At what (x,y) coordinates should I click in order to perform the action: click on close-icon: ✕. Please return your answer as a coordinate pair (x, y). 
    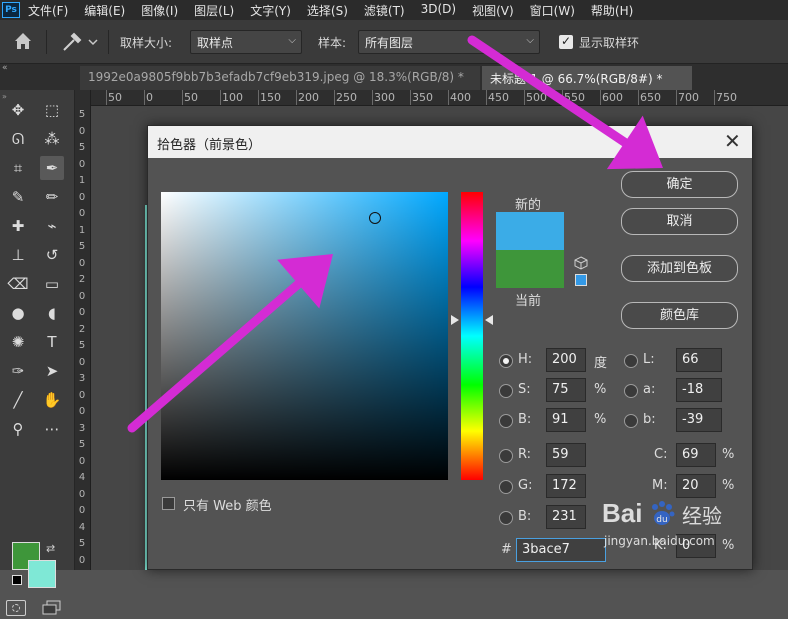
    Looking at the image, I should click on (732, 141).